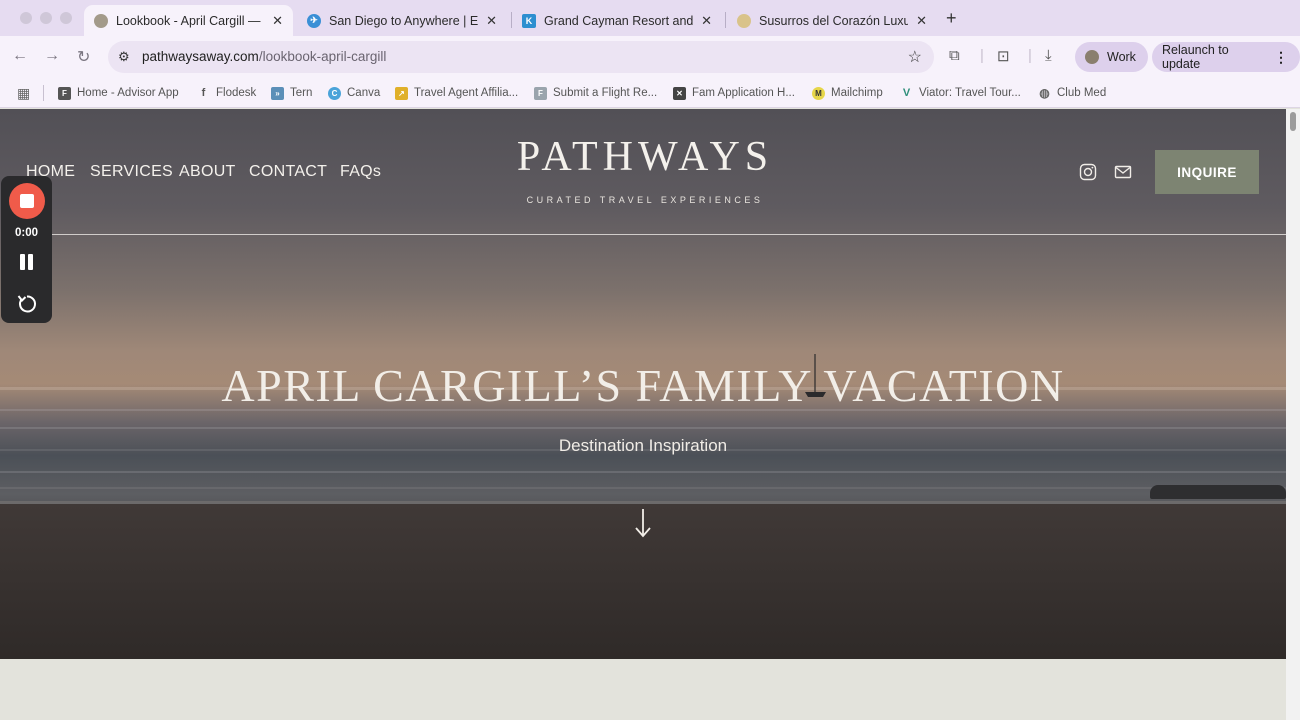 The height and width of the screenshot is (720, 1300). What do you see at coordinates (322, 56) in the screenshot?
I see `url-path: /lookbook-april-cargill` at bounding box center [322, 56].